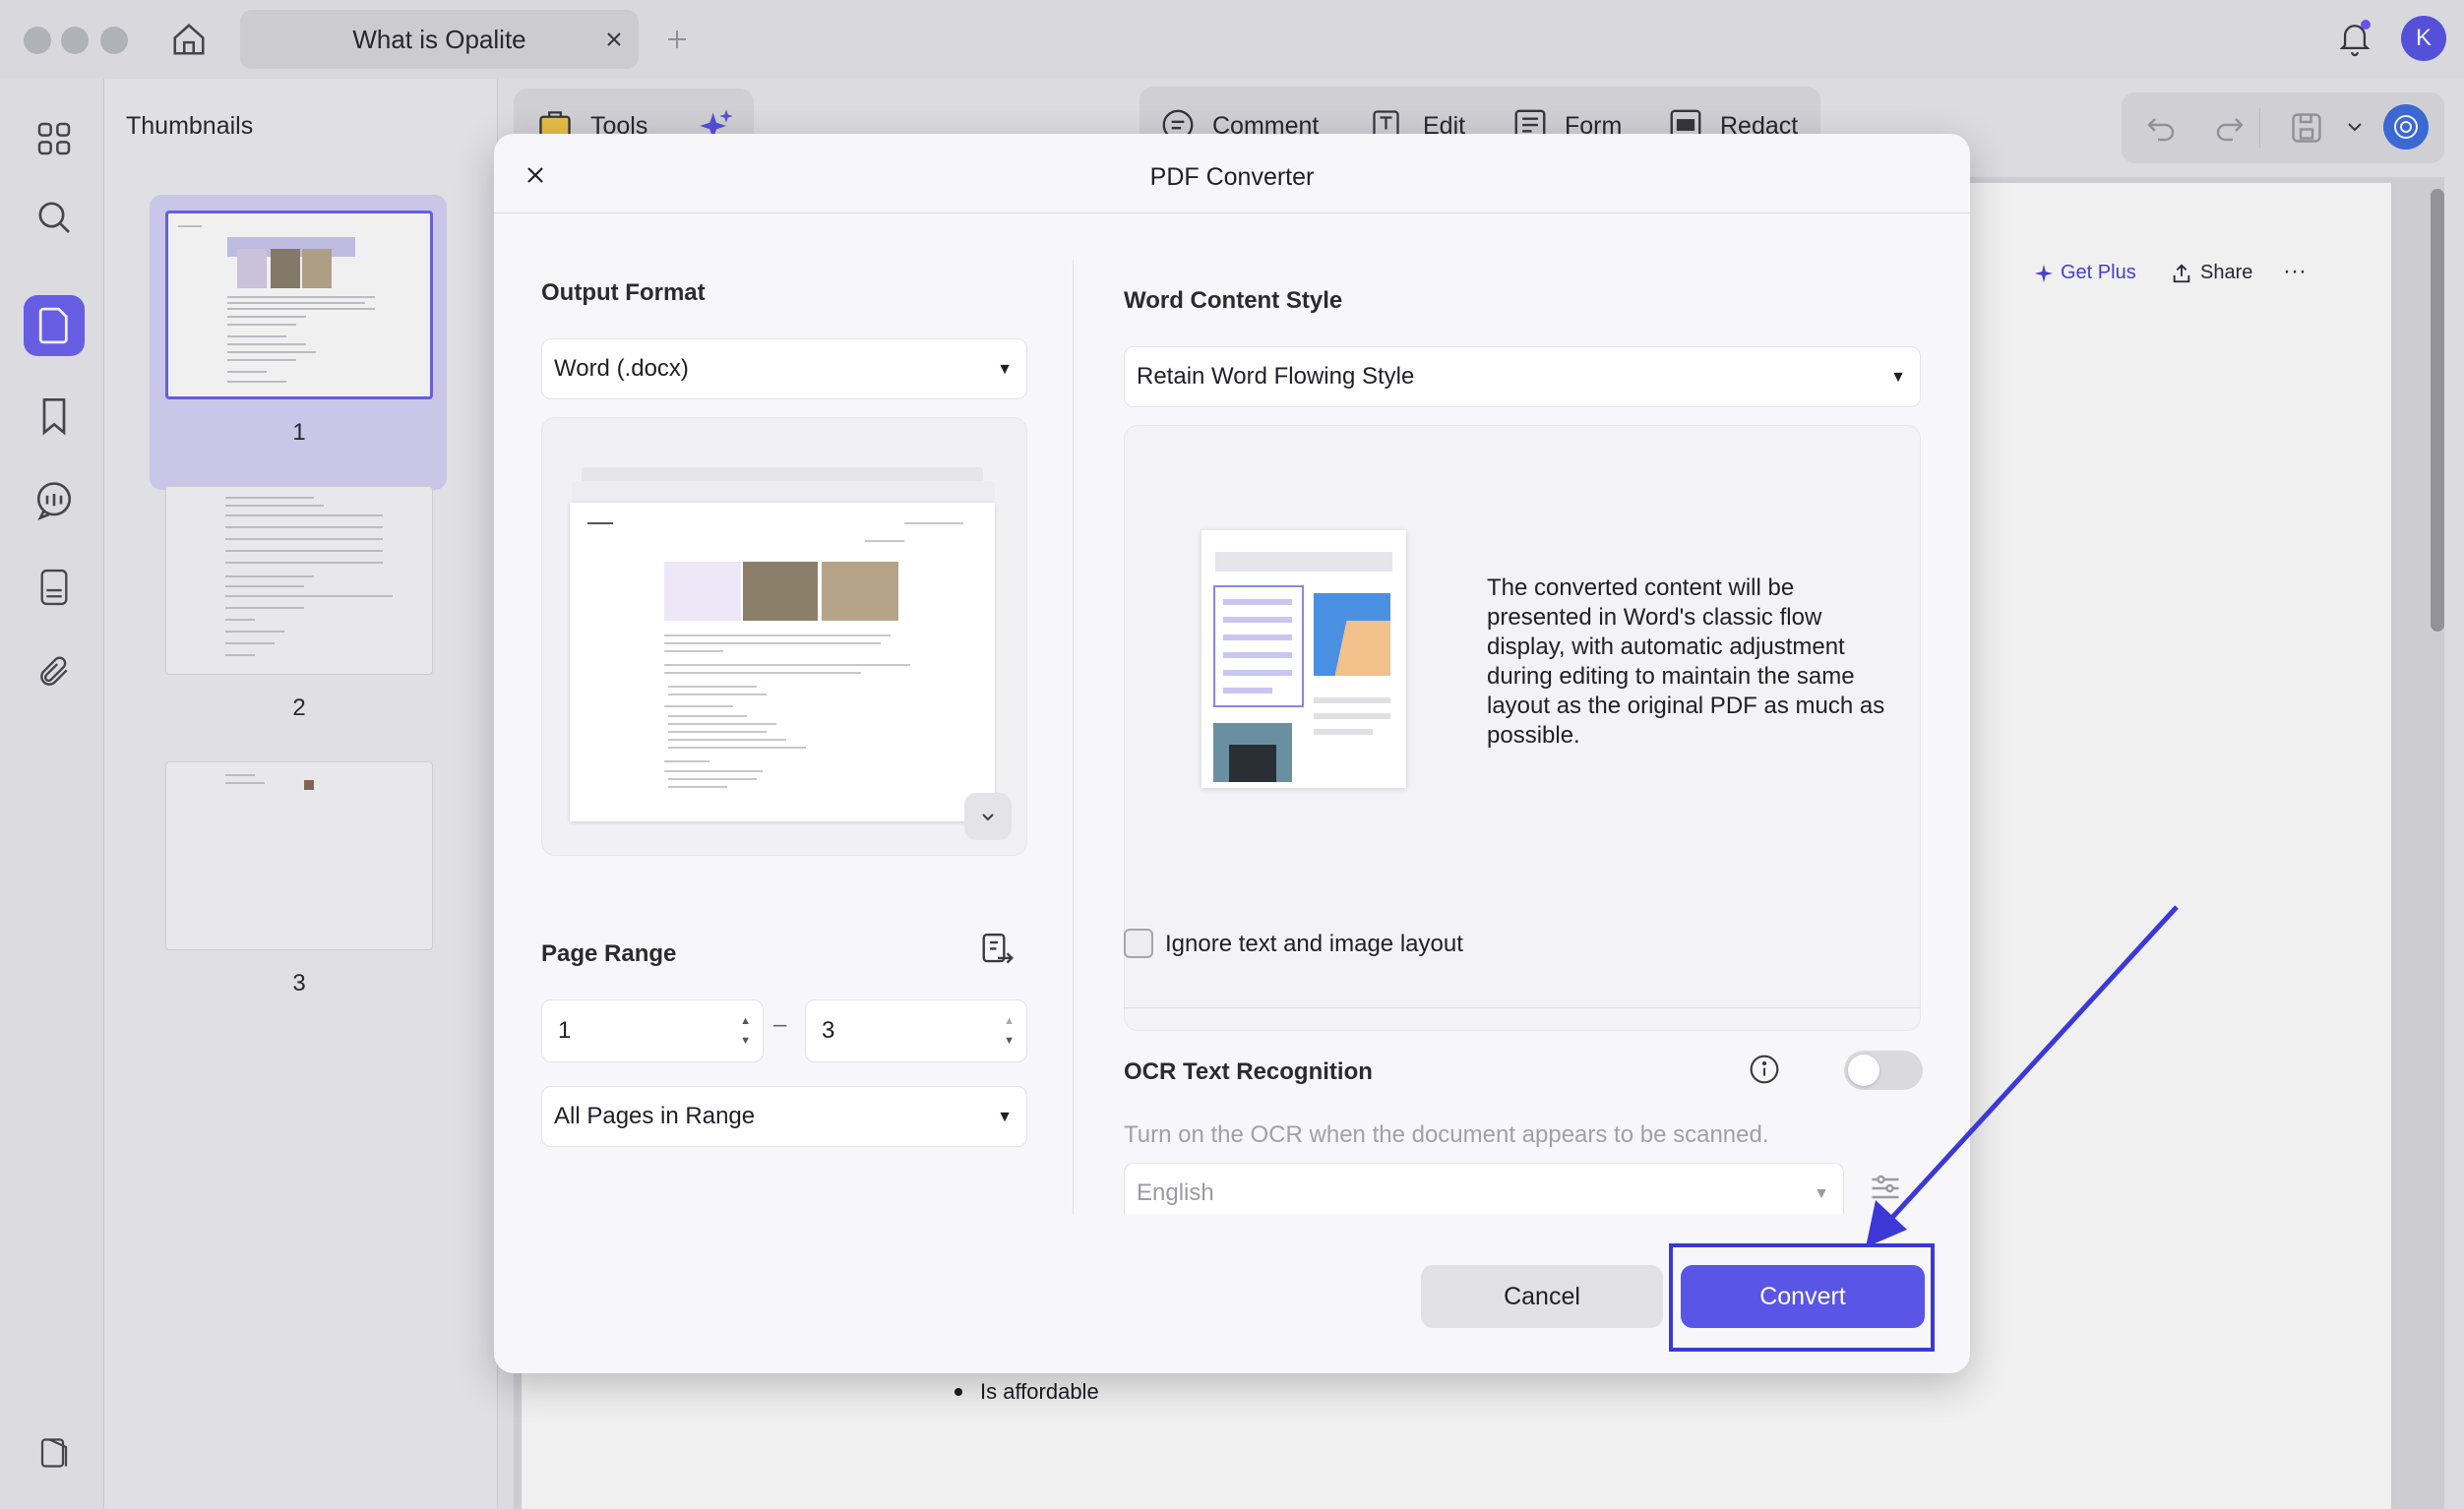 The image size is (2464, 1509). What do you see at coordinates (655, 1116) in the screenshot?
I see `range-subset-value: All Pages in Range` at bounding box center [655, 1116].